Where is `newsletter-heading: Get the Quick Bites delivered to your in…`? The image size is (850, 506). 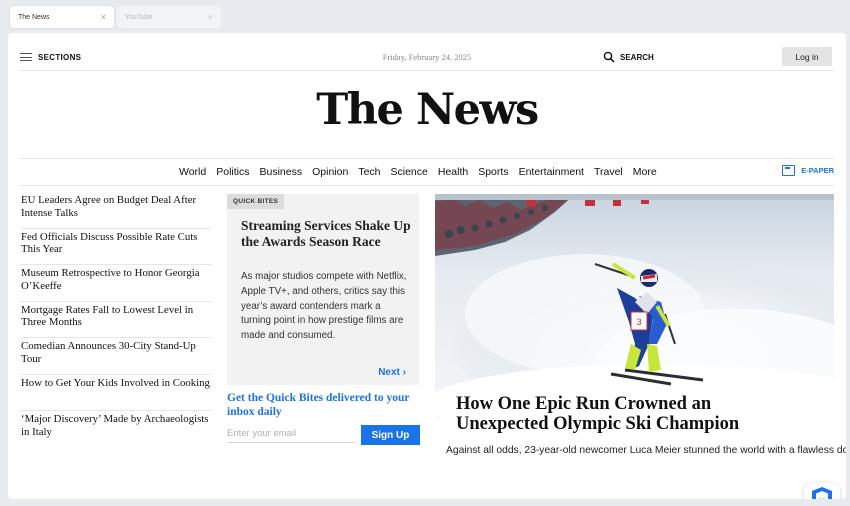
newsletter-heading: Get the Quick Bites delivered to your in… is located at coordinates (318, 405).